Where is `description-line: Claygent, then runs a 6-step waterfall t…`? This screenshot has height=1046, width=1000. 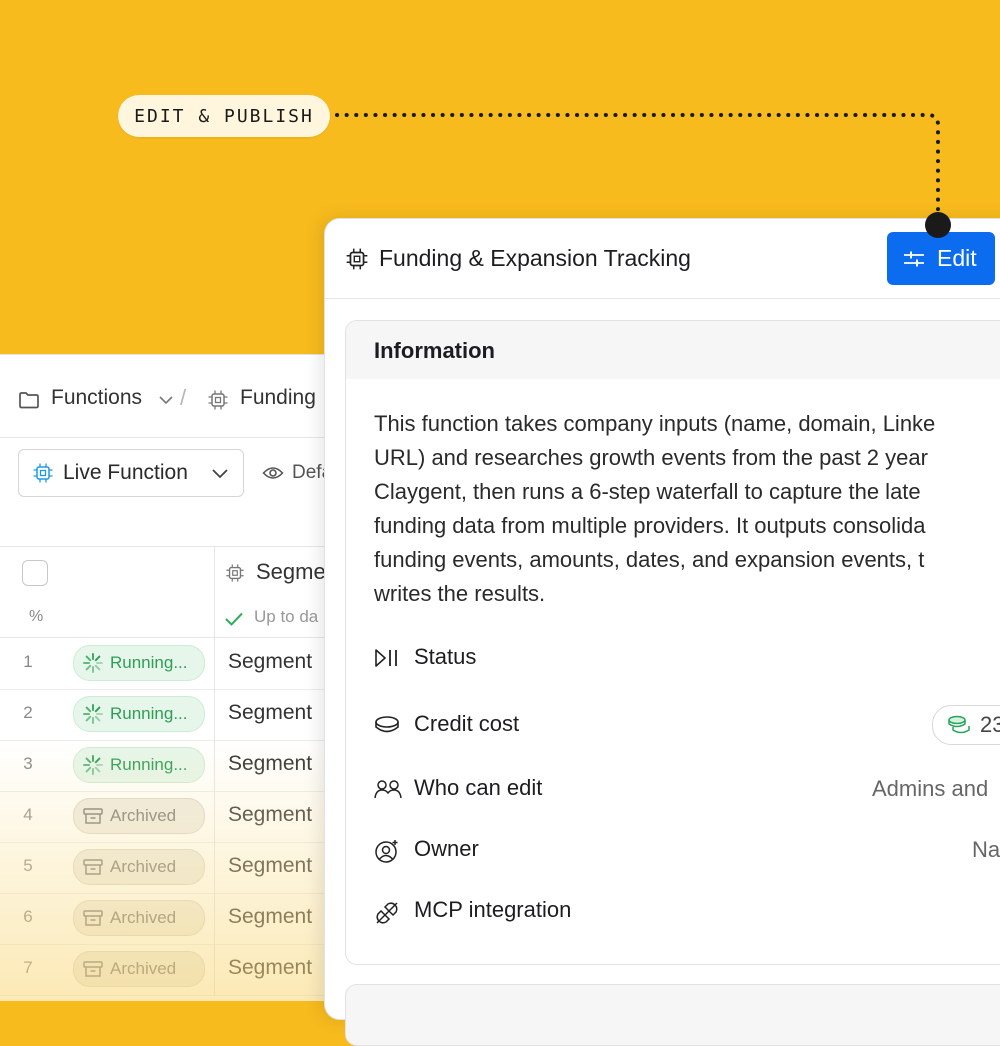
description-line: Claygent, then runs a 6-step waterfall t… is located at coordinates (647, 491).